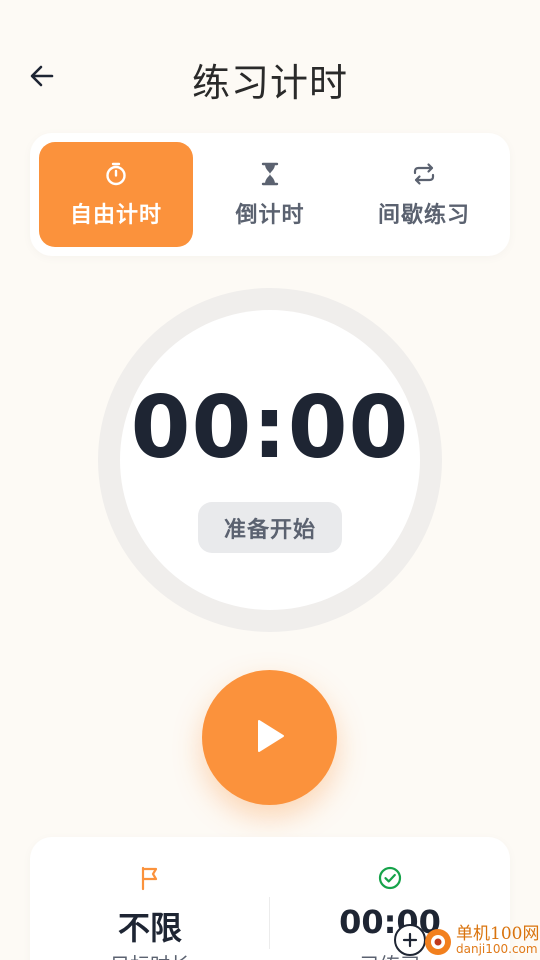  What do you see at coordinates (116, 194) in the screenshot?
I see `tab-free-timer: 自由计时` at bounding box center [116, 194].